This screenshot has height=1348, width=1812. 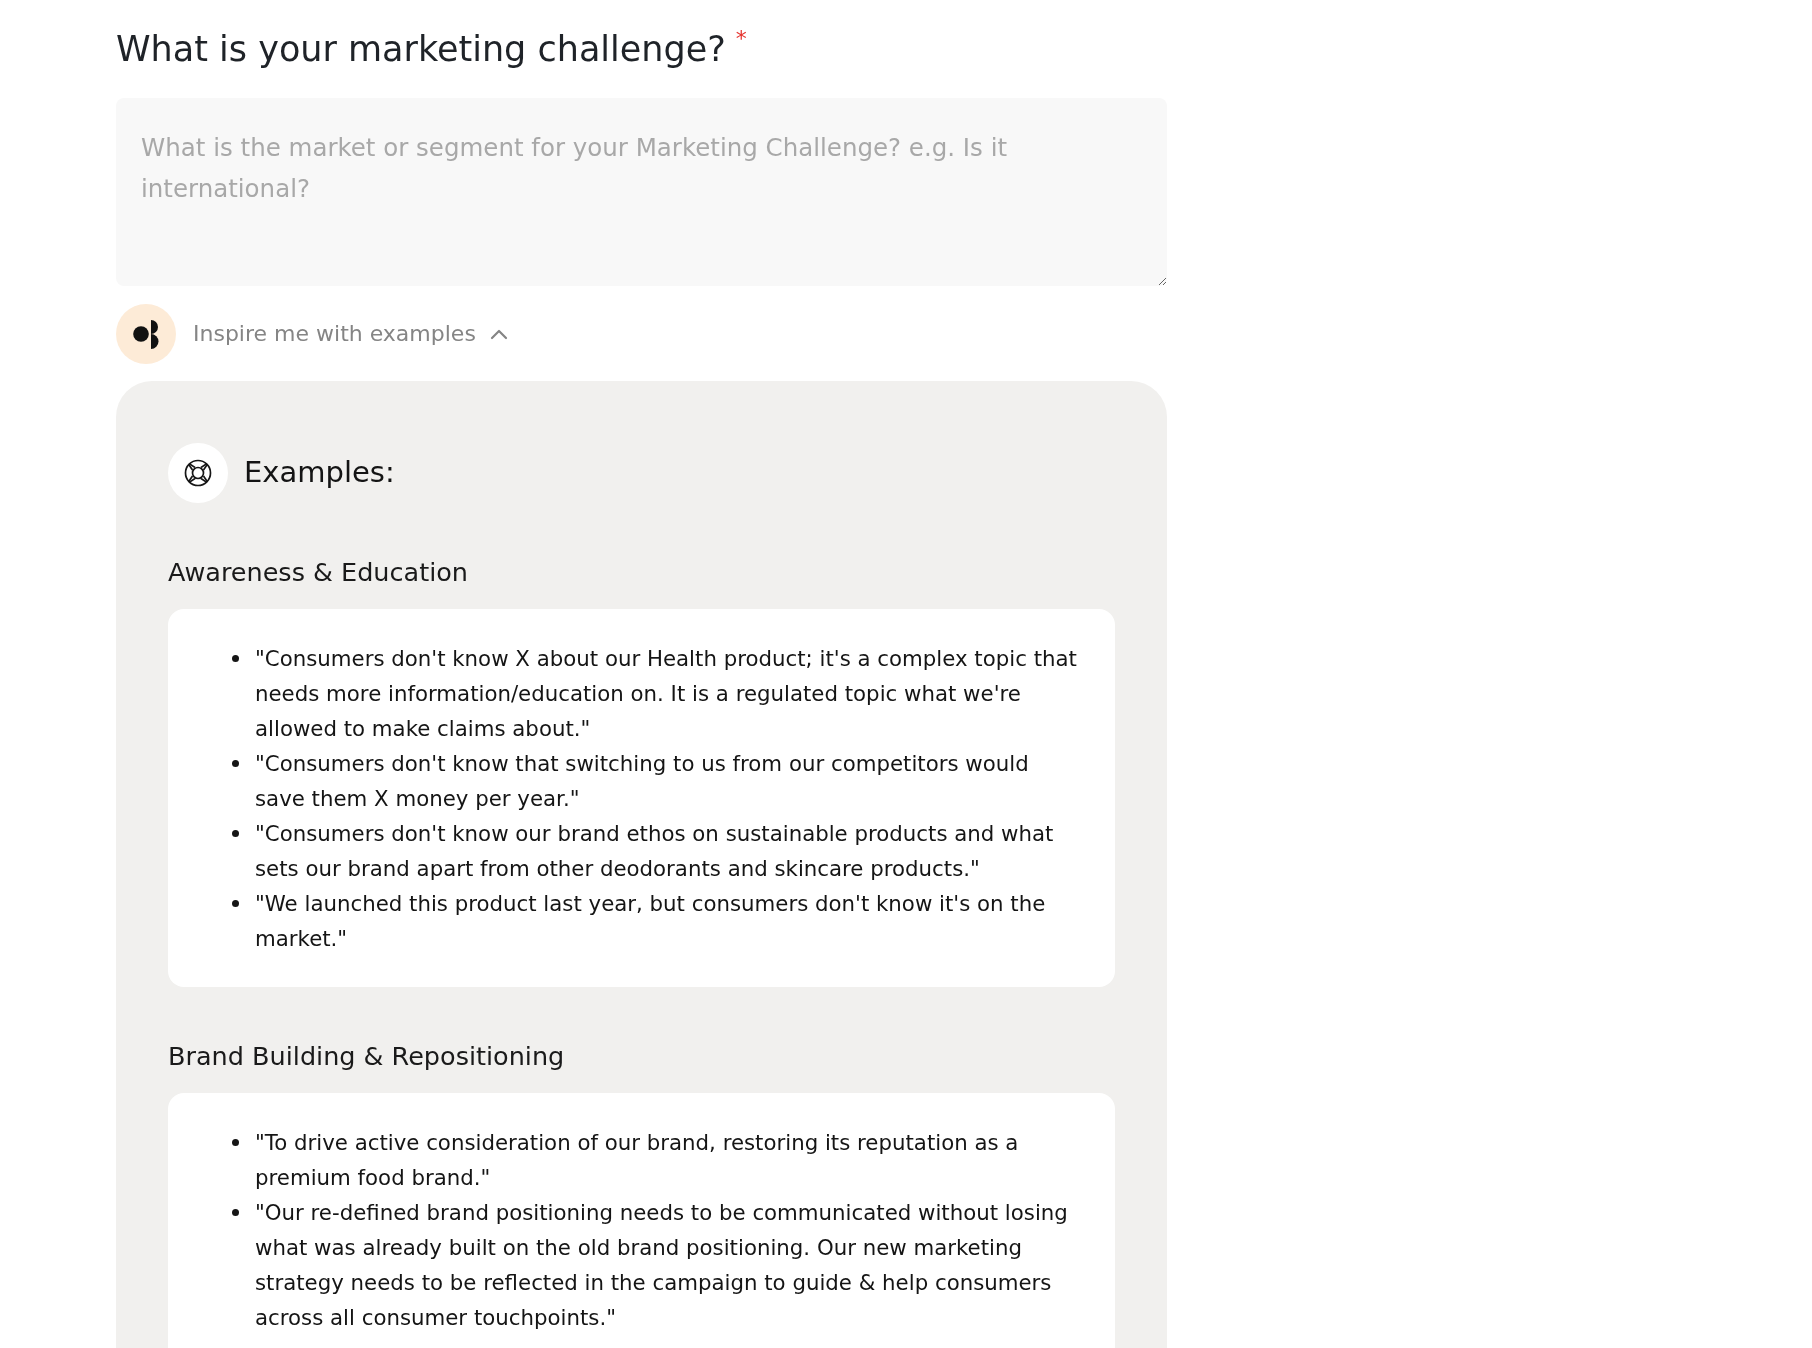 What do you see at coordinates (350, 334) in the screenshot?
I see `inspire-toggle: Inspire me with examples` at bounding box center [350, 334].